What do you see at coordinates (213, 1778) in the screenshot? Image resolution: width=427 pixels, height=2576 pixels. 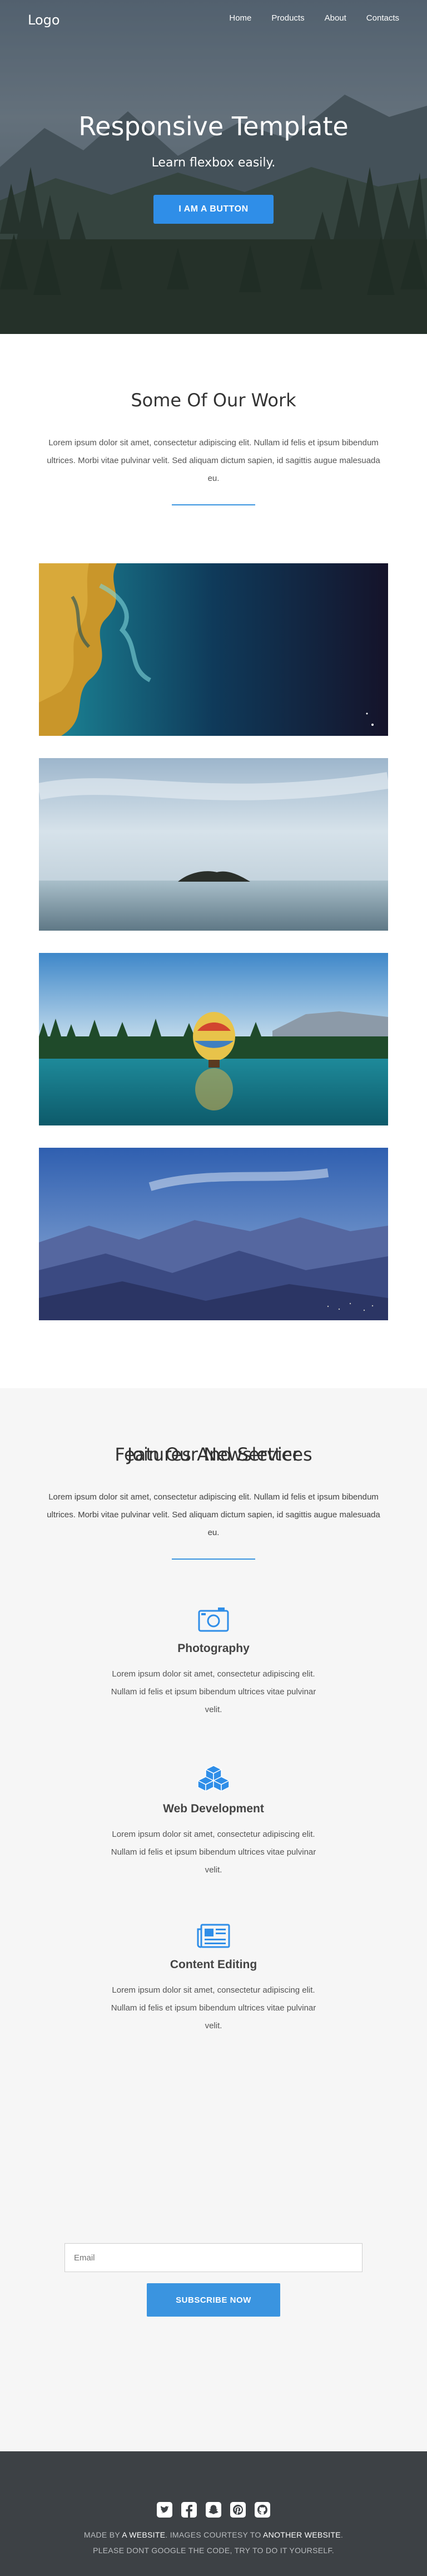 I see `cubes-icon` at bounding box center [213, 1778].